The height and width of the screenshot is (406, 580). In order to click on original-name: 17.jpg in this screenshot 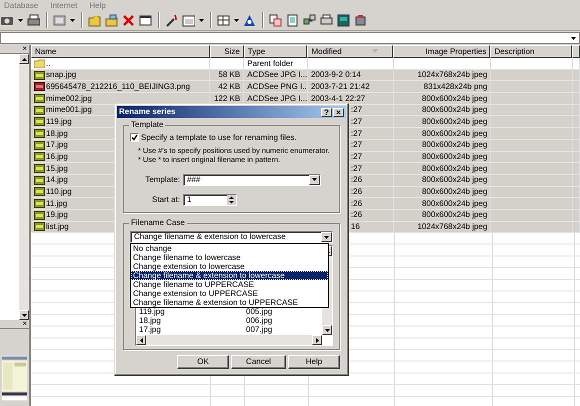, I will do `click(150, 329)`.